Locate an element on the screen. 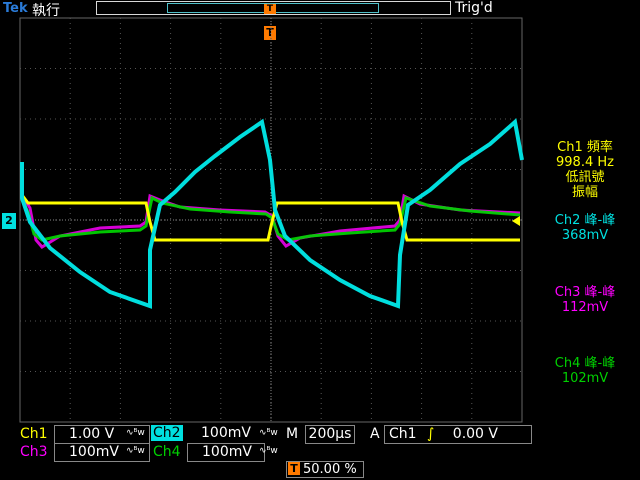 The image size is (640, 480). ch4-bw-limit-icon: ∿ᴮw is located at coordinates (268, 451).